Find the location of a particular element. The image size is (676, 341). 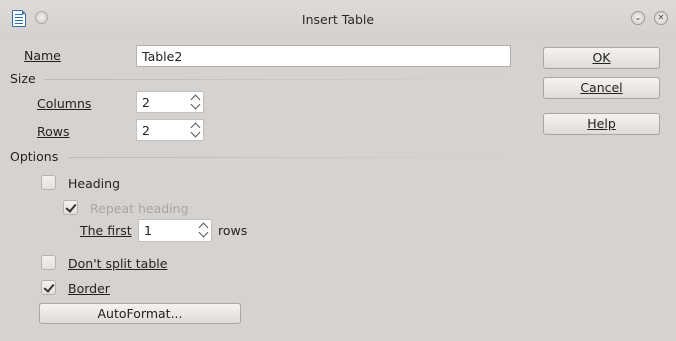

cancel-button: Cancel is located at coordinates (601, 88).